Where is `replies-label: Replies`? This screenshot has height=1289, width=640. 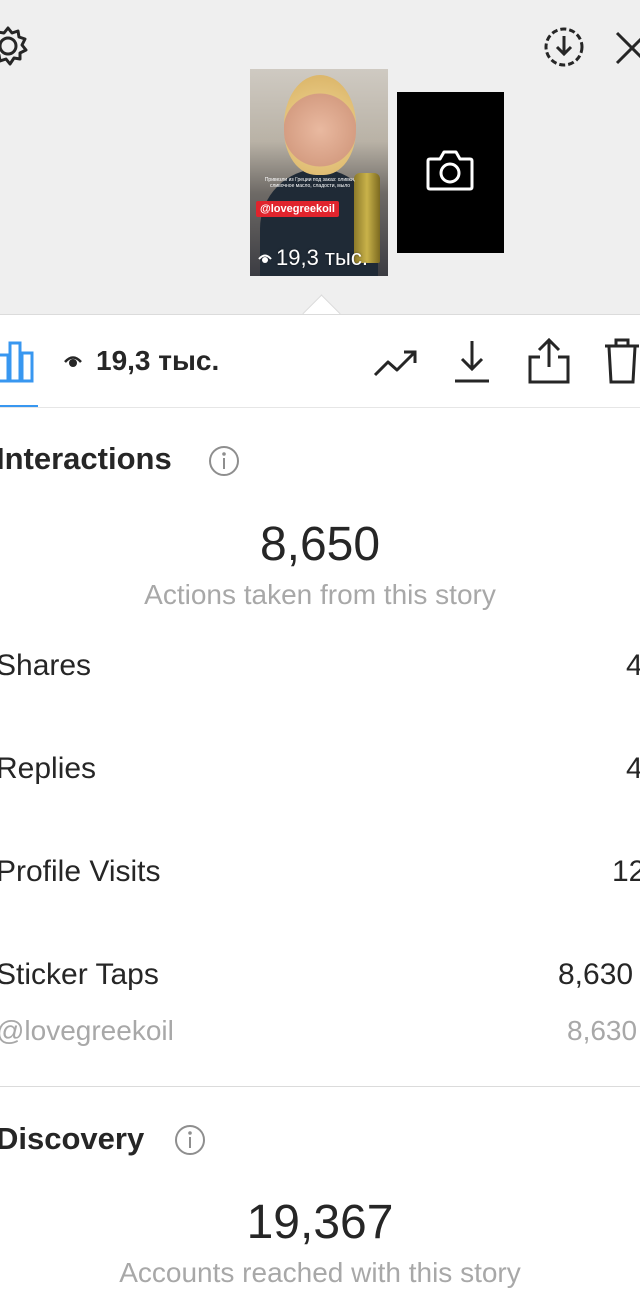 replies-label: Replies is located at coordinates (48, 768).